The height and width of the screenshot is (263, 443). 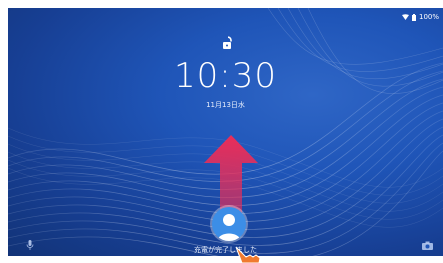 I want to click on user-avatar-button, so click(x=229, y=224).